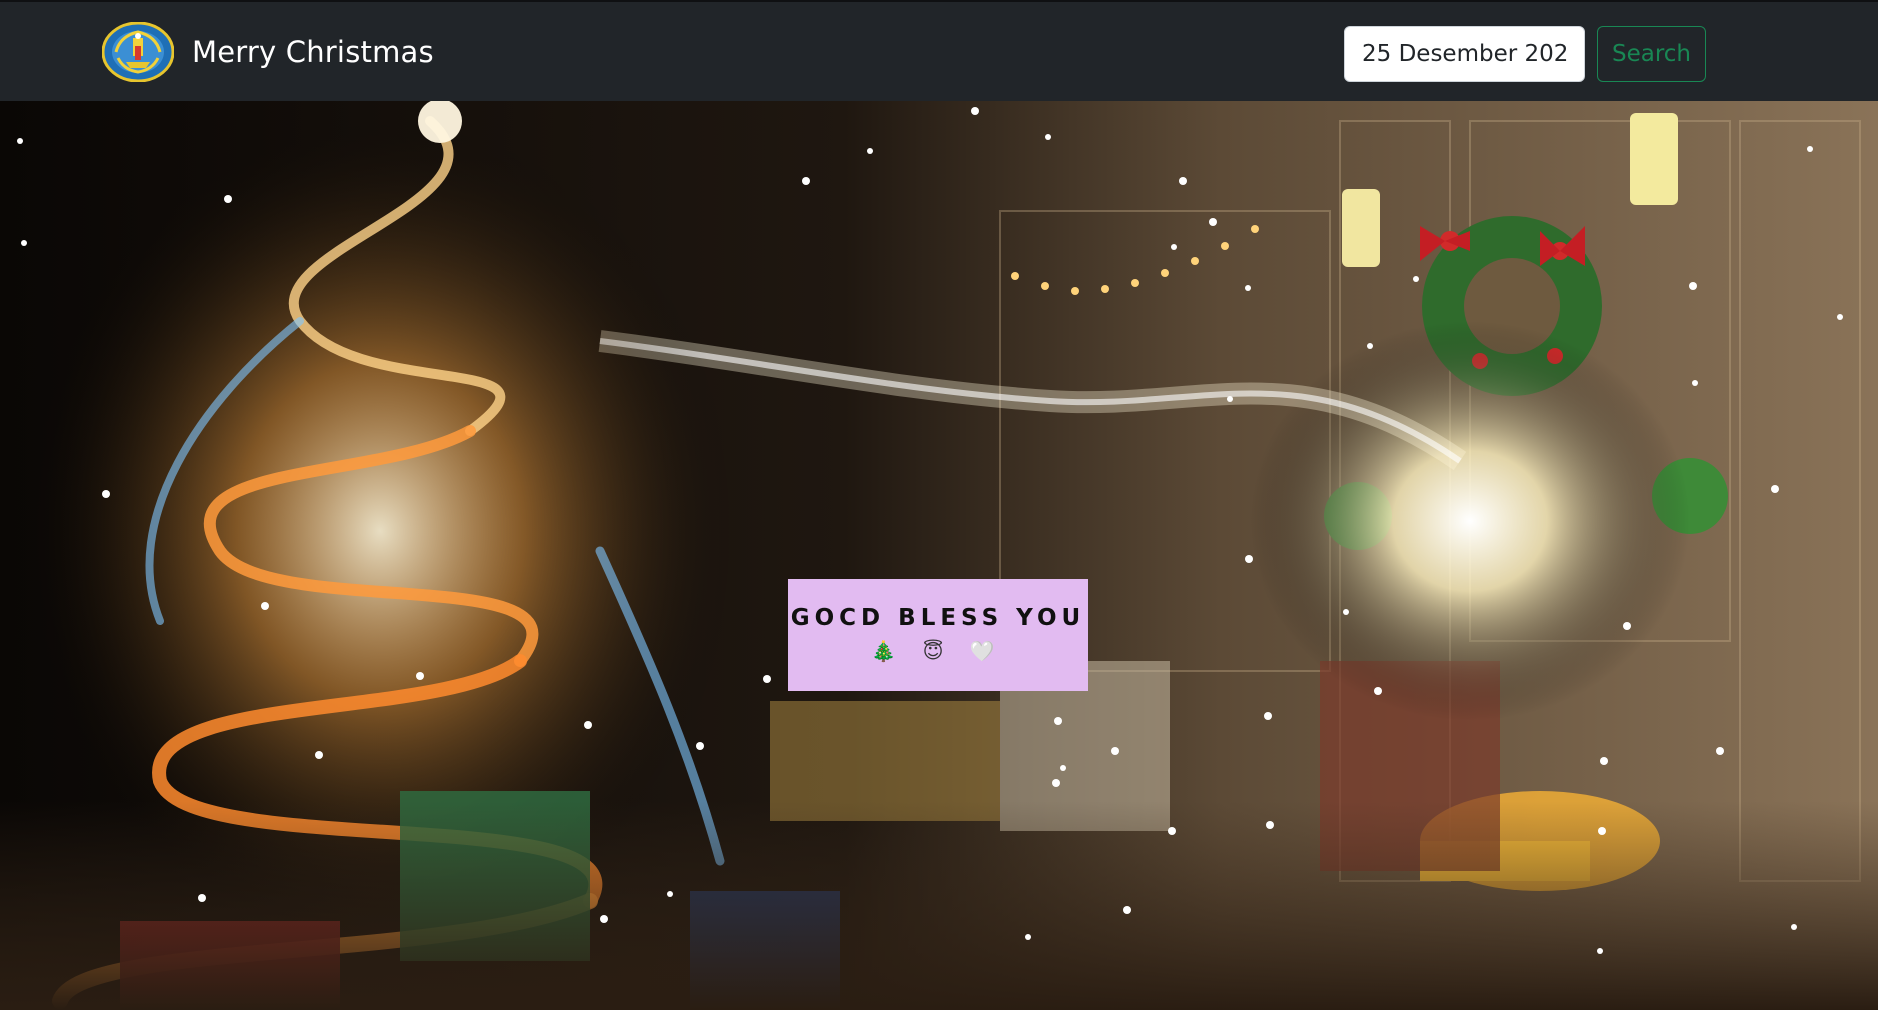  I want to click on search-button: Search, so click(1651, 54).